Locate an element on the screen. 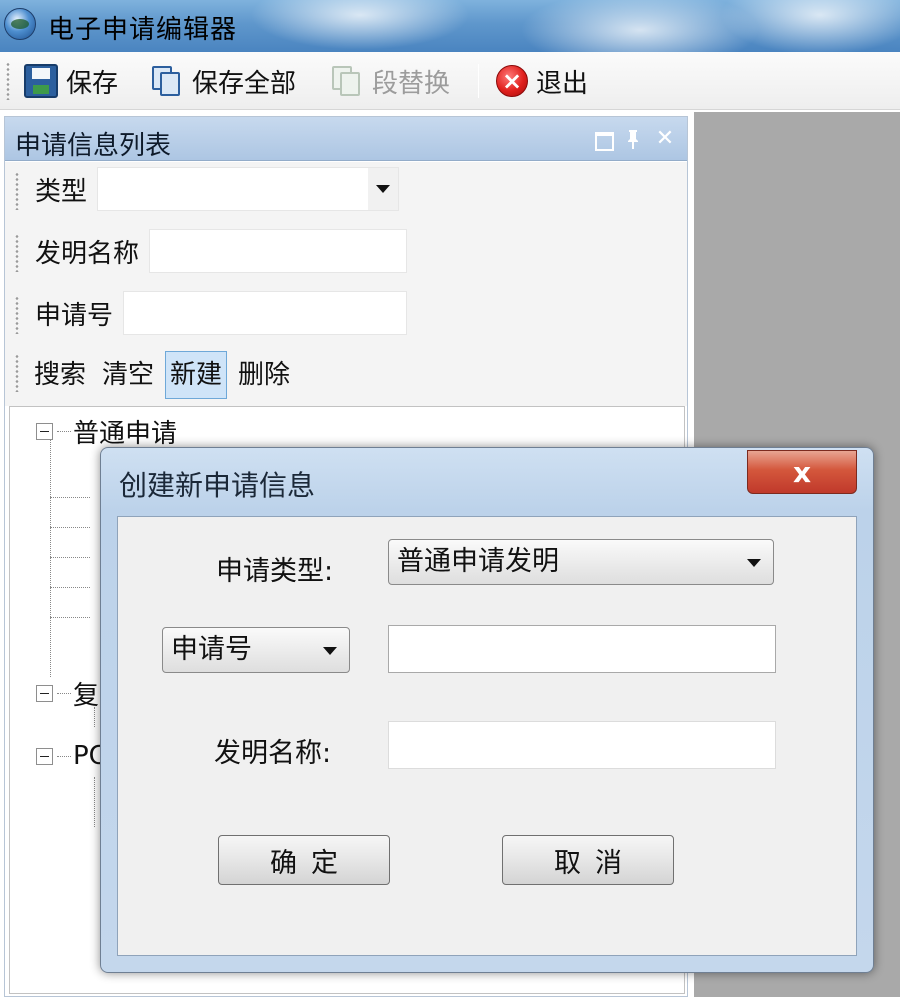 The image size is (900, 997). application-number-input is located at coordinates (582, 649).